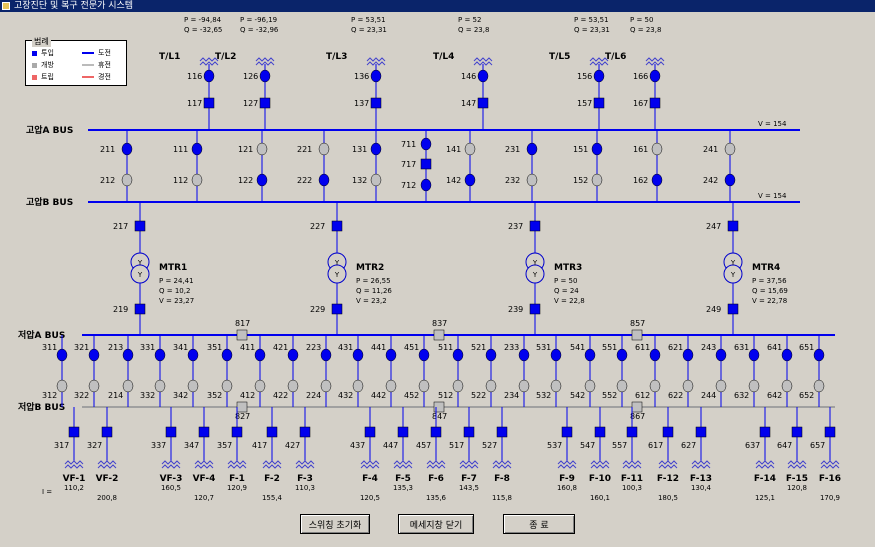 The image size is (875, 547). What do you see at coordinates (426, 164) in the screenshot?
I see `bus-tie-switch-box` at bounding box center [426, 164].